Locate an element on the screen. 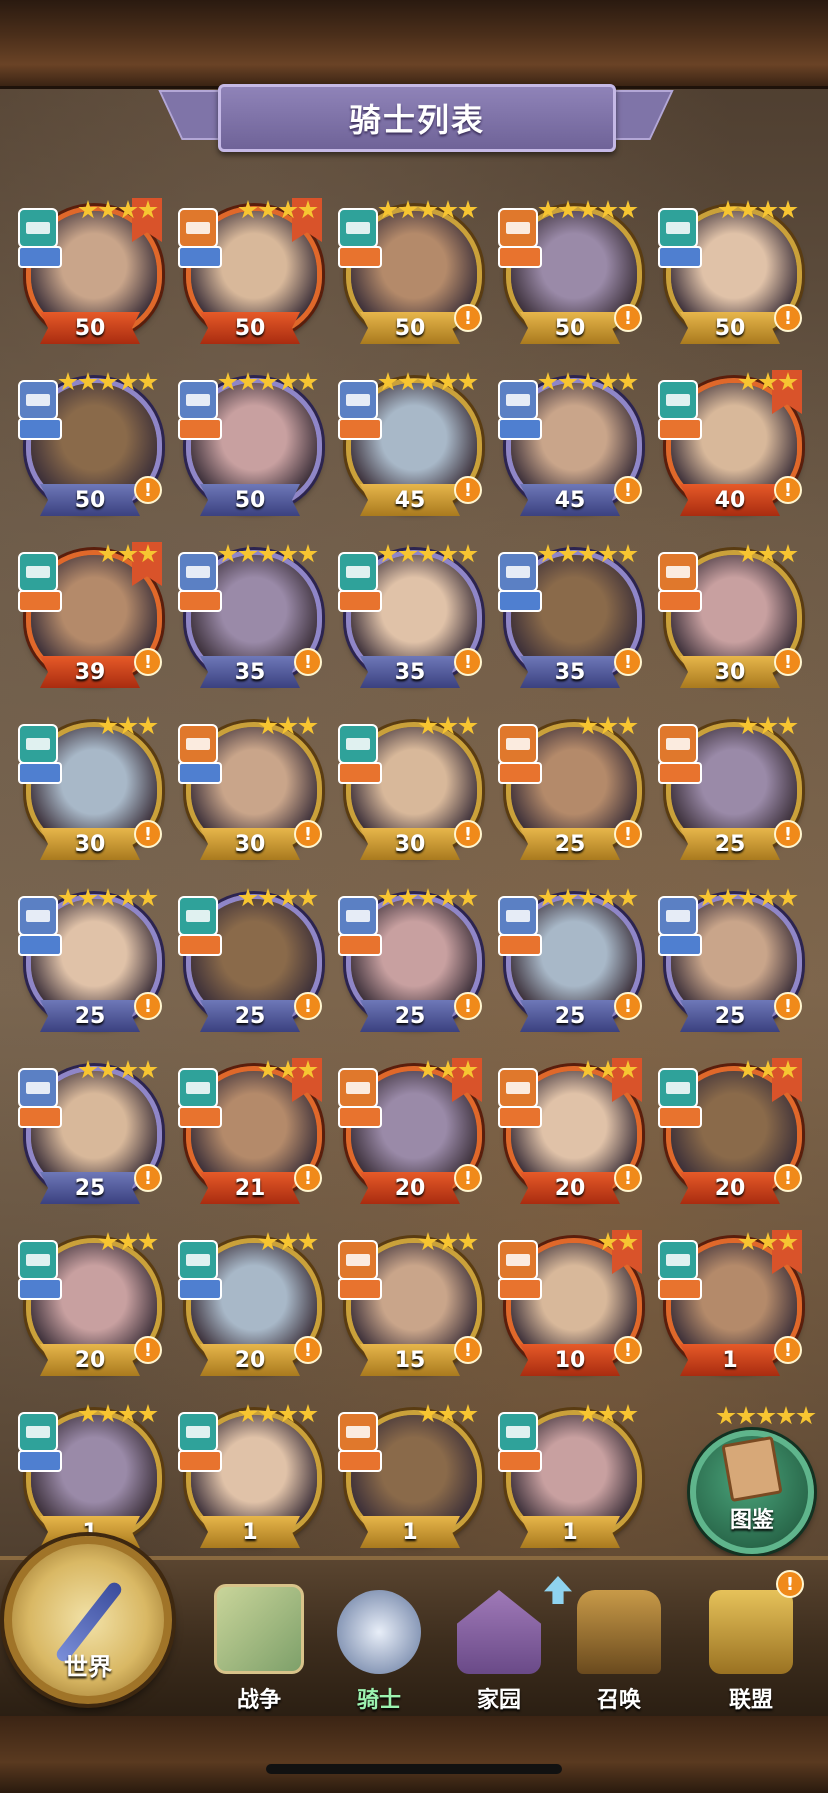  knight-card: 21! is located at coordinates (250, 1134).